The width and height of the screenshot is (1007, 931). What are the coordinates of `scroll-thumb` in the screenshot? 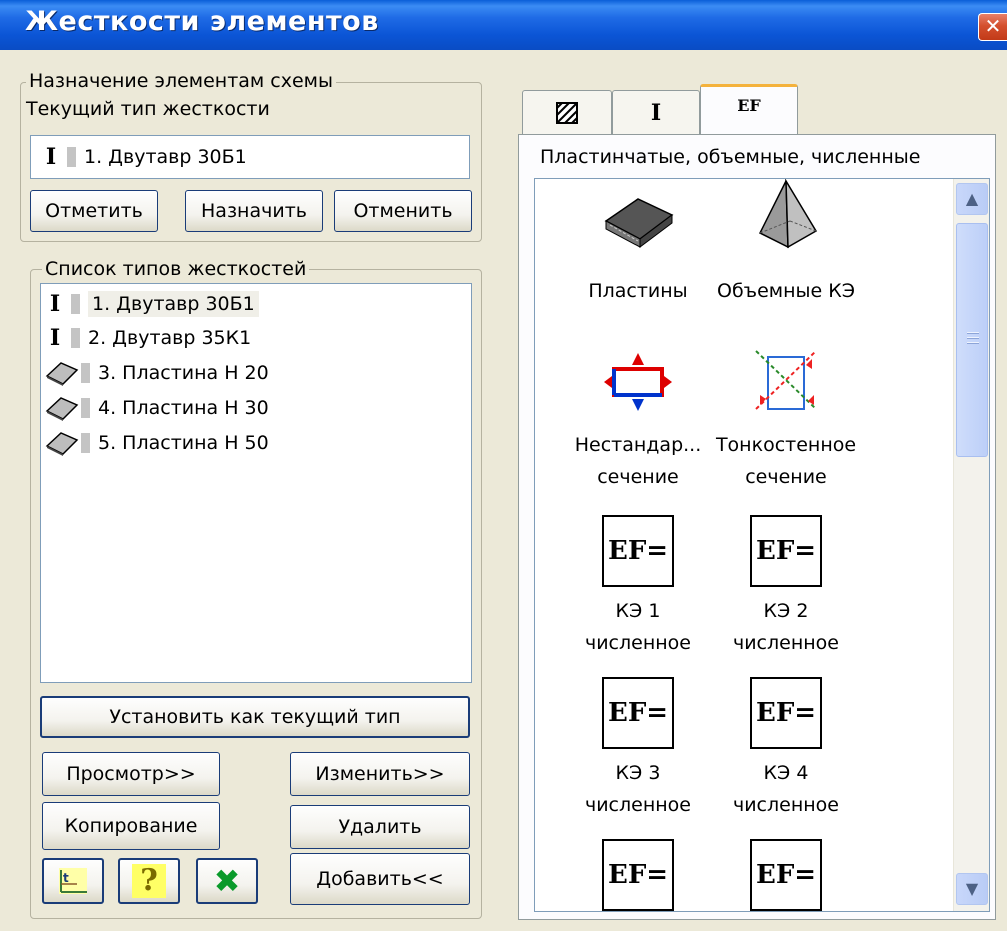 It's located at (972, 340).